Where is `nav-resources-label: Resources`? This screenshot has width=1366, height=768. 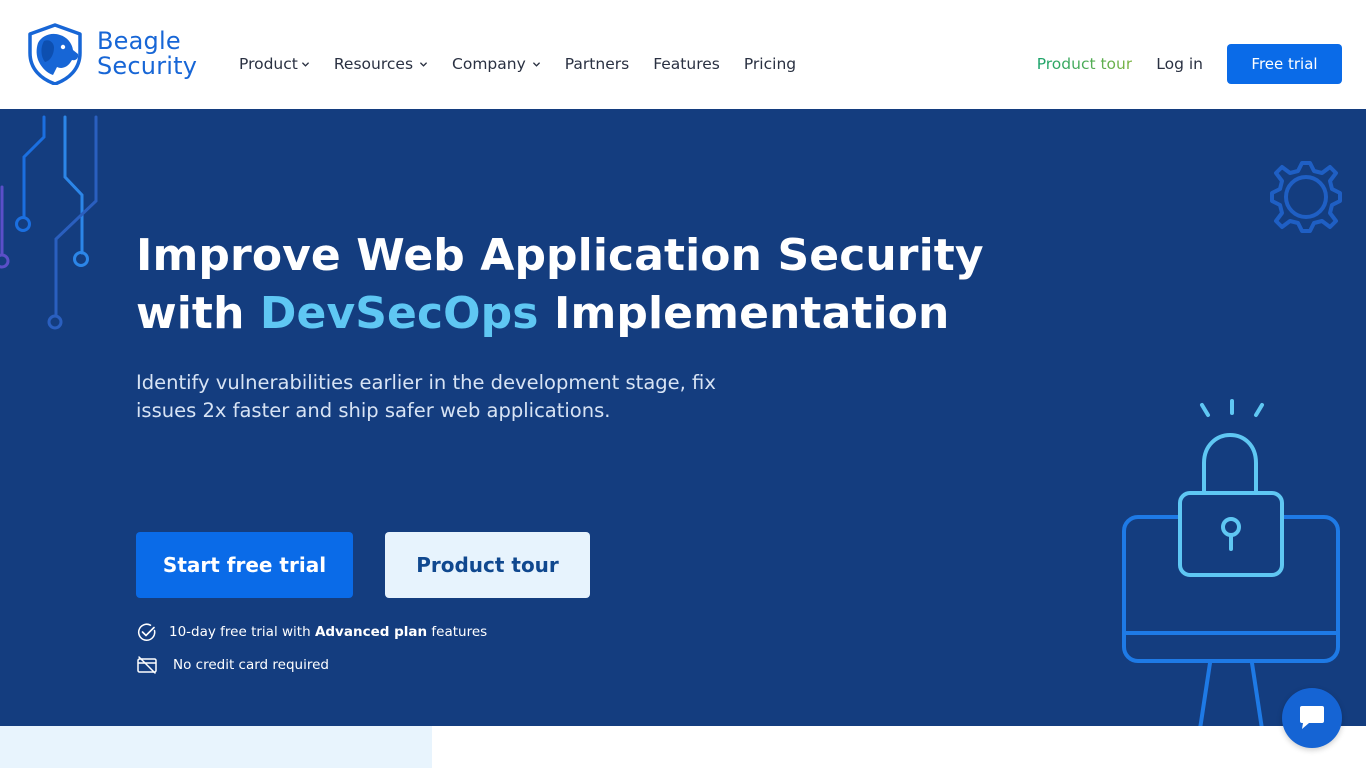
nav-resources-label: Resources is located at coordinates (373, 64).